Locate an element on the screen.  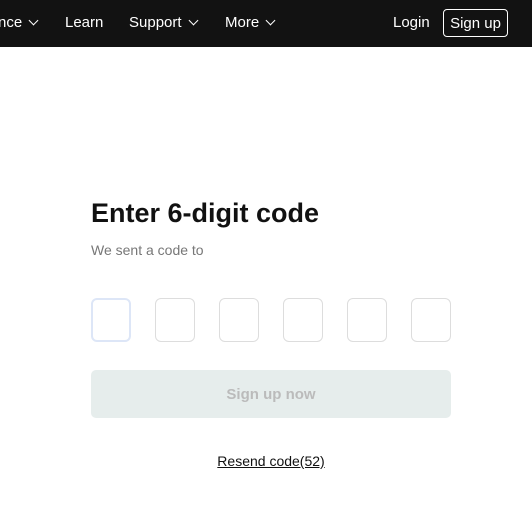
top-nav: nce Learn Support More Login Sign up is located at coordinates (266, 23).